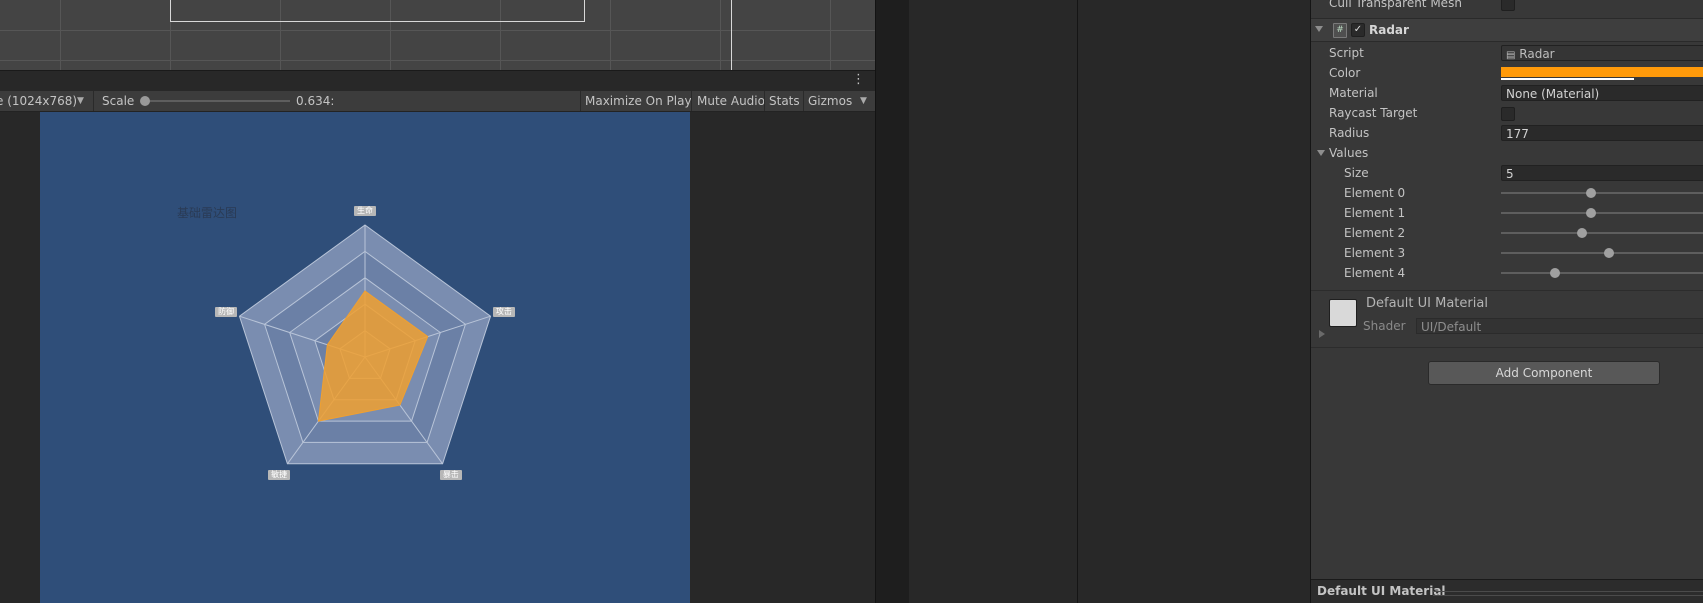 The image size is (1703, 603). I want to click on element-row: Element 0, so click(1507, 193).